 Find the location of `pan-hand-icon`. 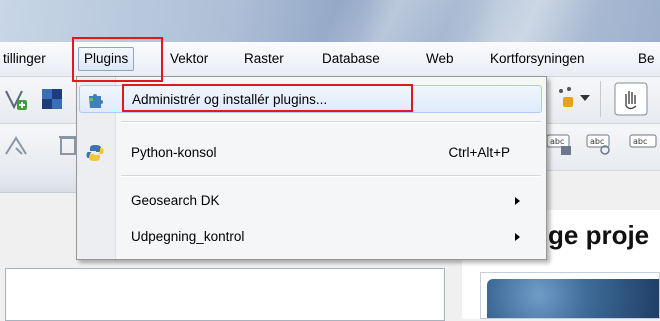

pan-hand-icon is located at coordinates (631, 99).